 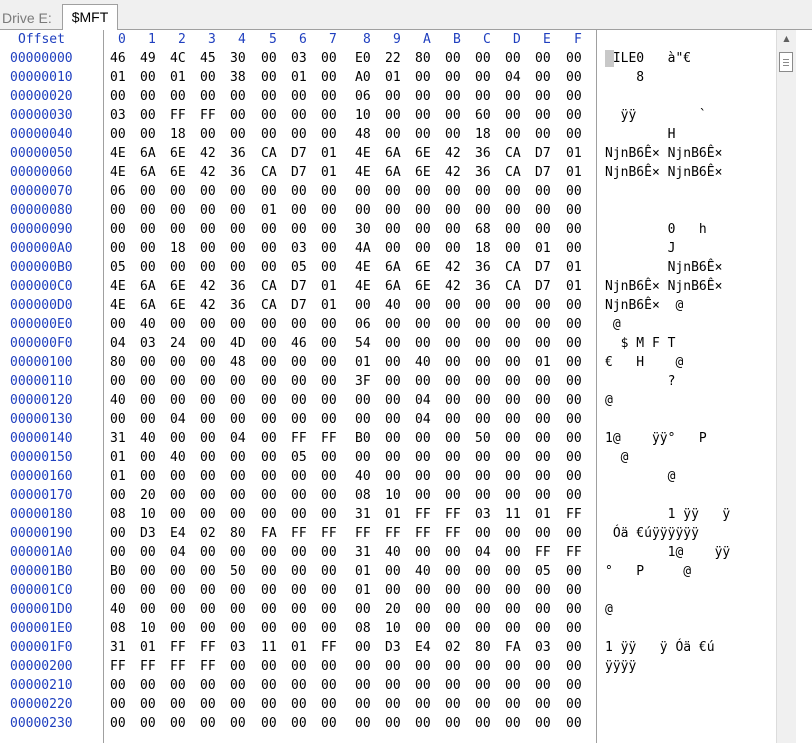 What do you see at coordinates (393, 58) in the screenshot?
I see `hex-byte: 22` at bounding box center [393, 58].